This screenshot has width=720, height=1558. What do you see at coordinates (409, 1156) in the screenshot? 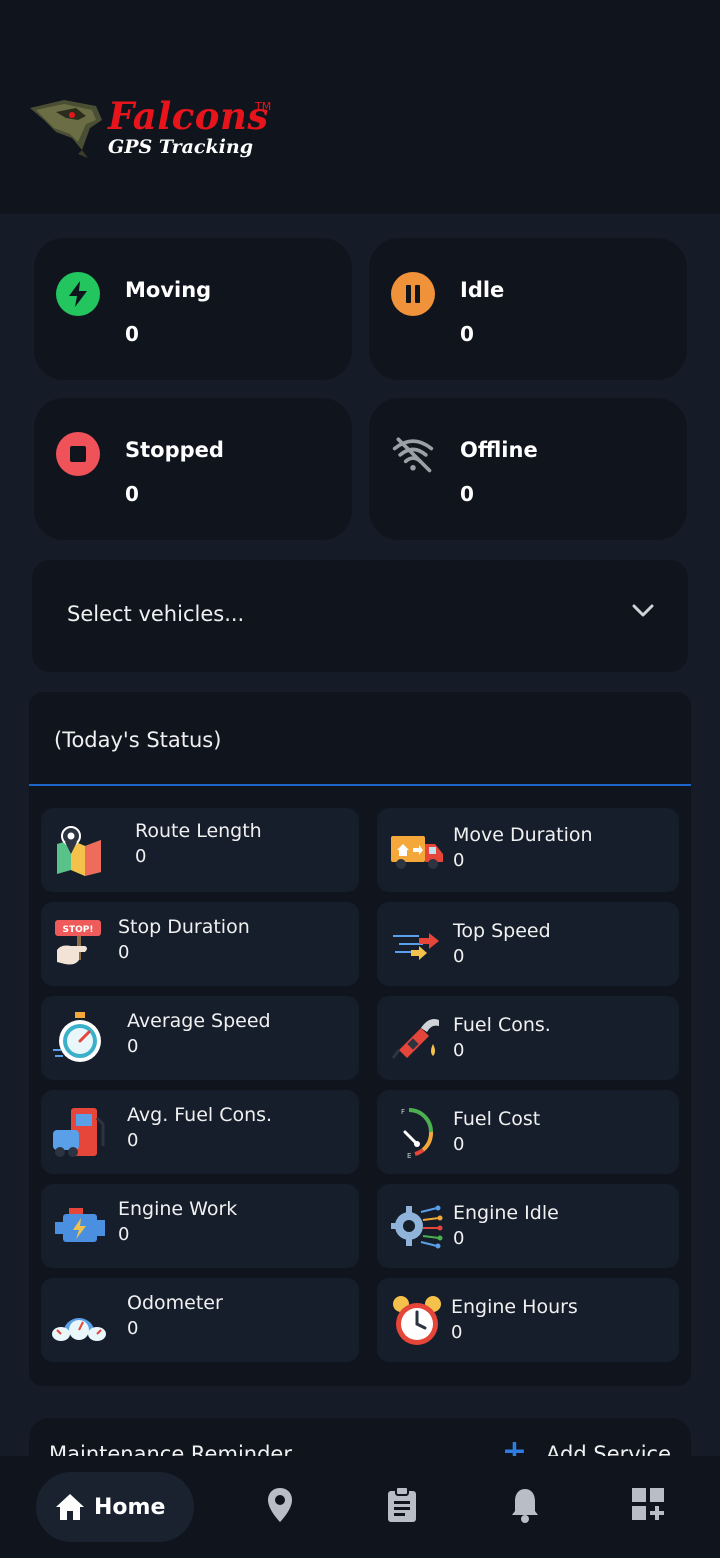
I see `svg-text: E` at bounding box center [409, 1156].